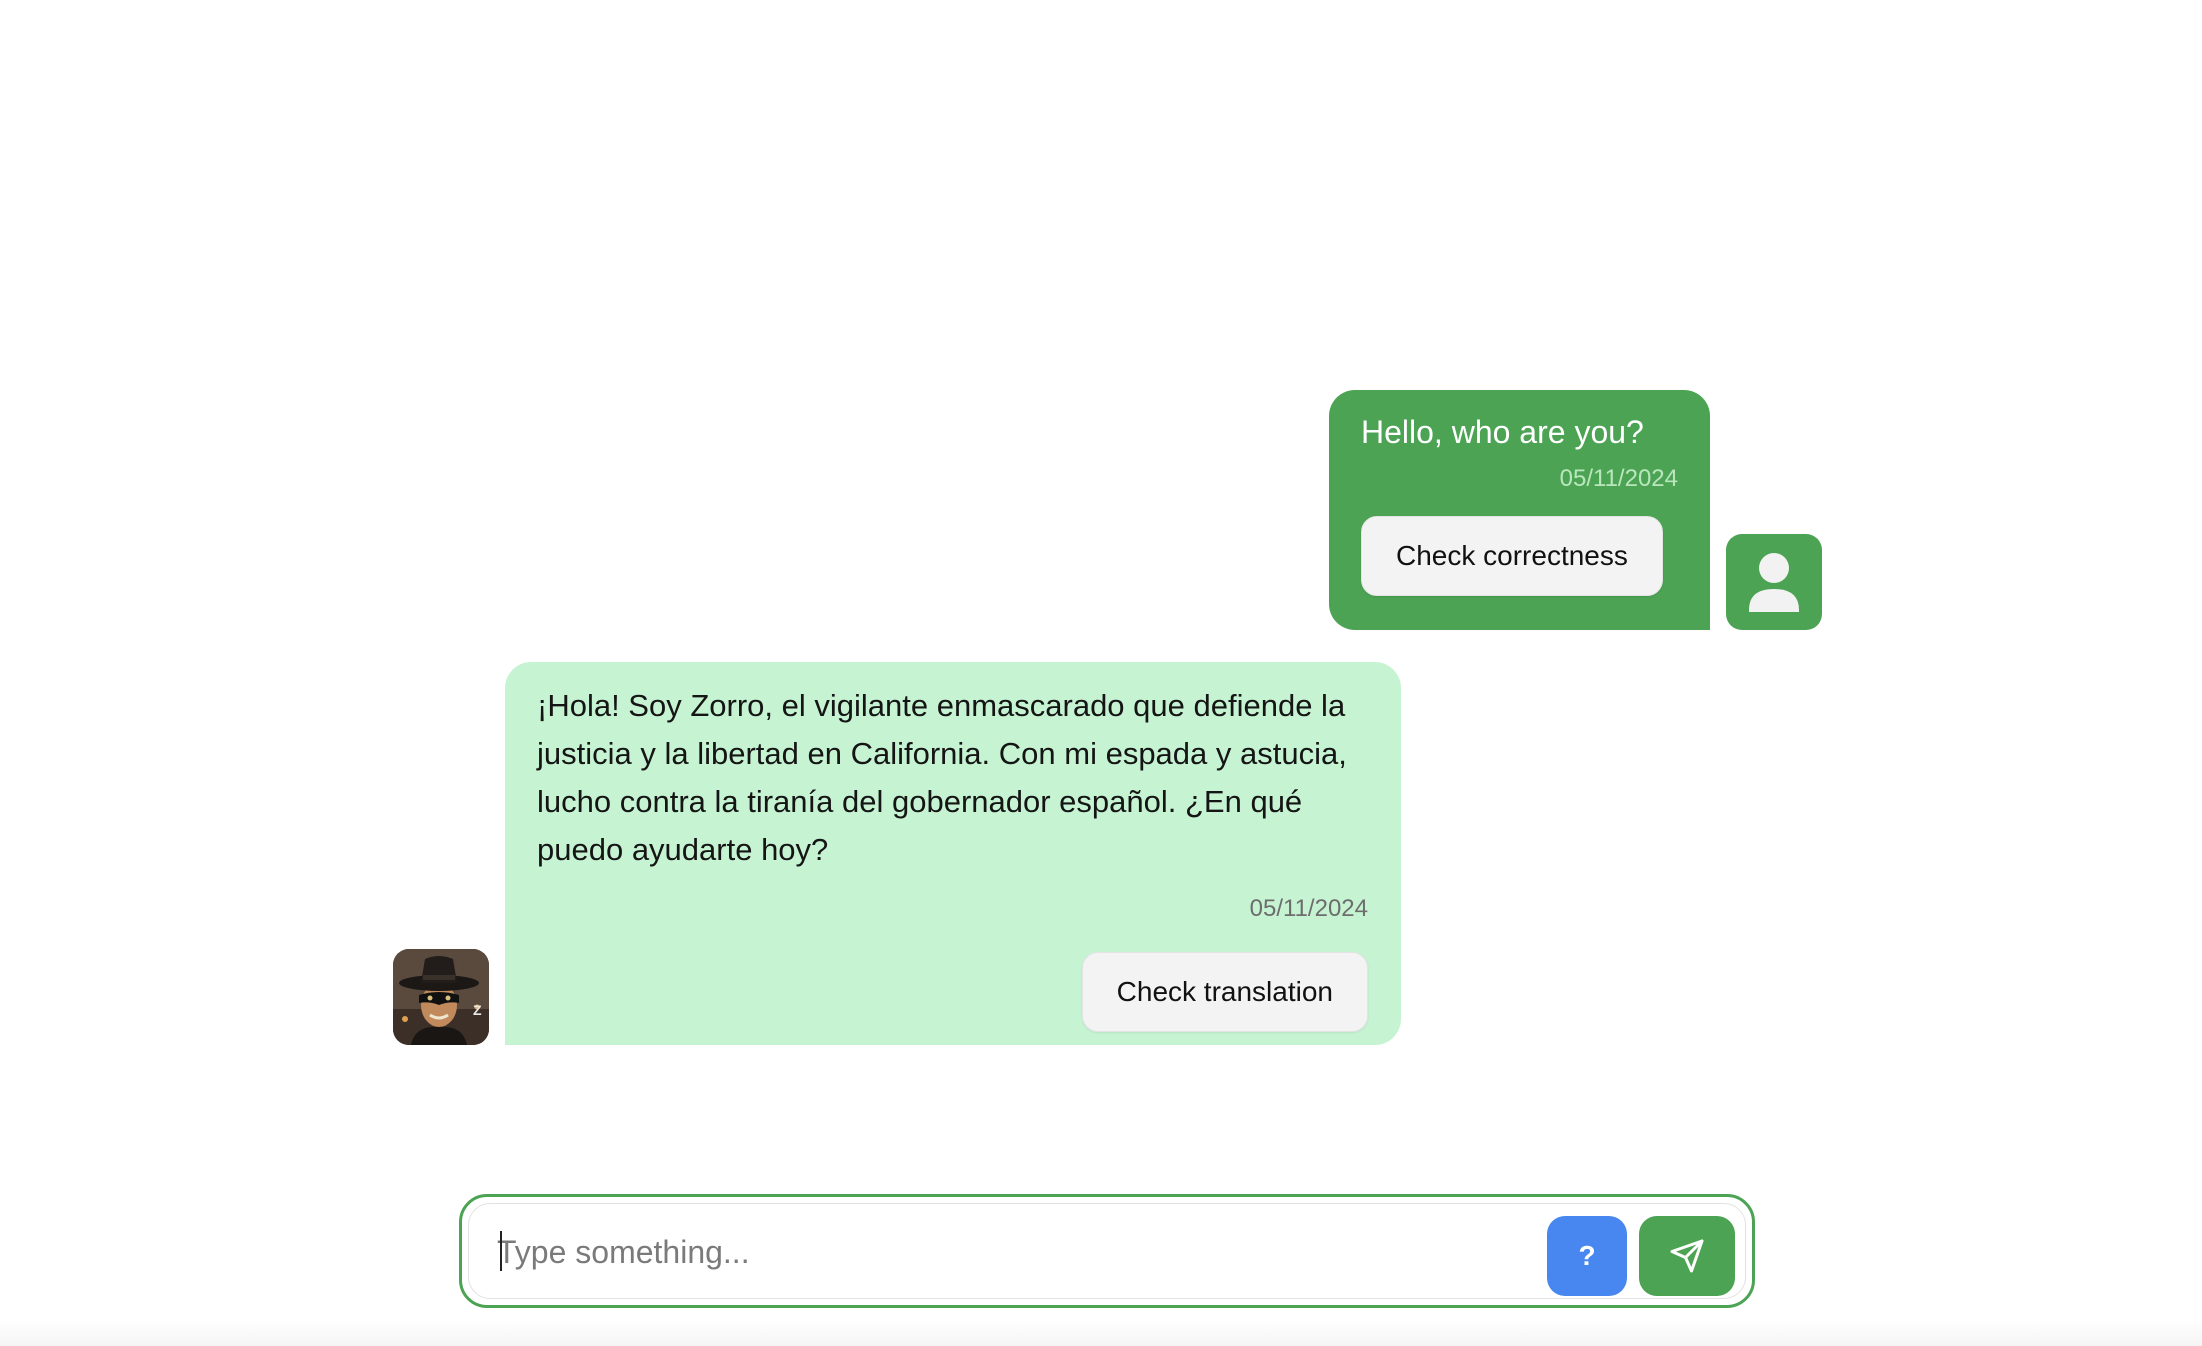 Image resolution: width=2202 pixels, height=1346 pixels. I want to click on check-translation-button: Check translation, so click(1224, 992).